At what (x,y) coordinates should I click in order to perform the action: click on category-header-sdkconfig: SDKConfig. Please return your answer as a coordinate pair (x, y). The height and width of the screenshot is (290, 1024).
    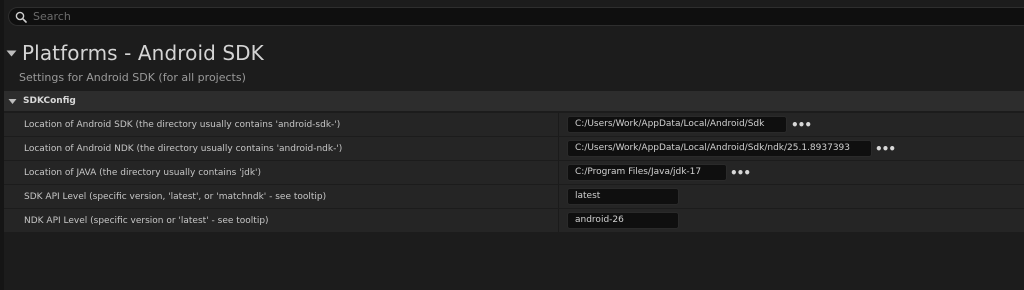
    Looking at the image, I should click on (514, 101).